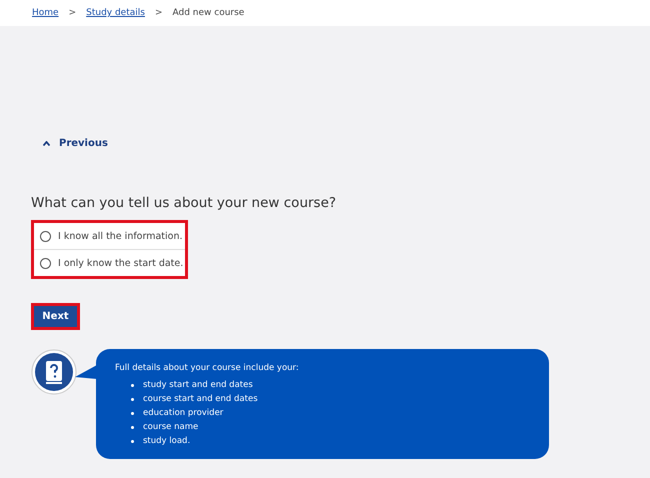 This screenshot has width=650, height=478. Describe the element at coordinates (120, 236) in the screenshot. I see `option-label: I know all the information.` at that location.